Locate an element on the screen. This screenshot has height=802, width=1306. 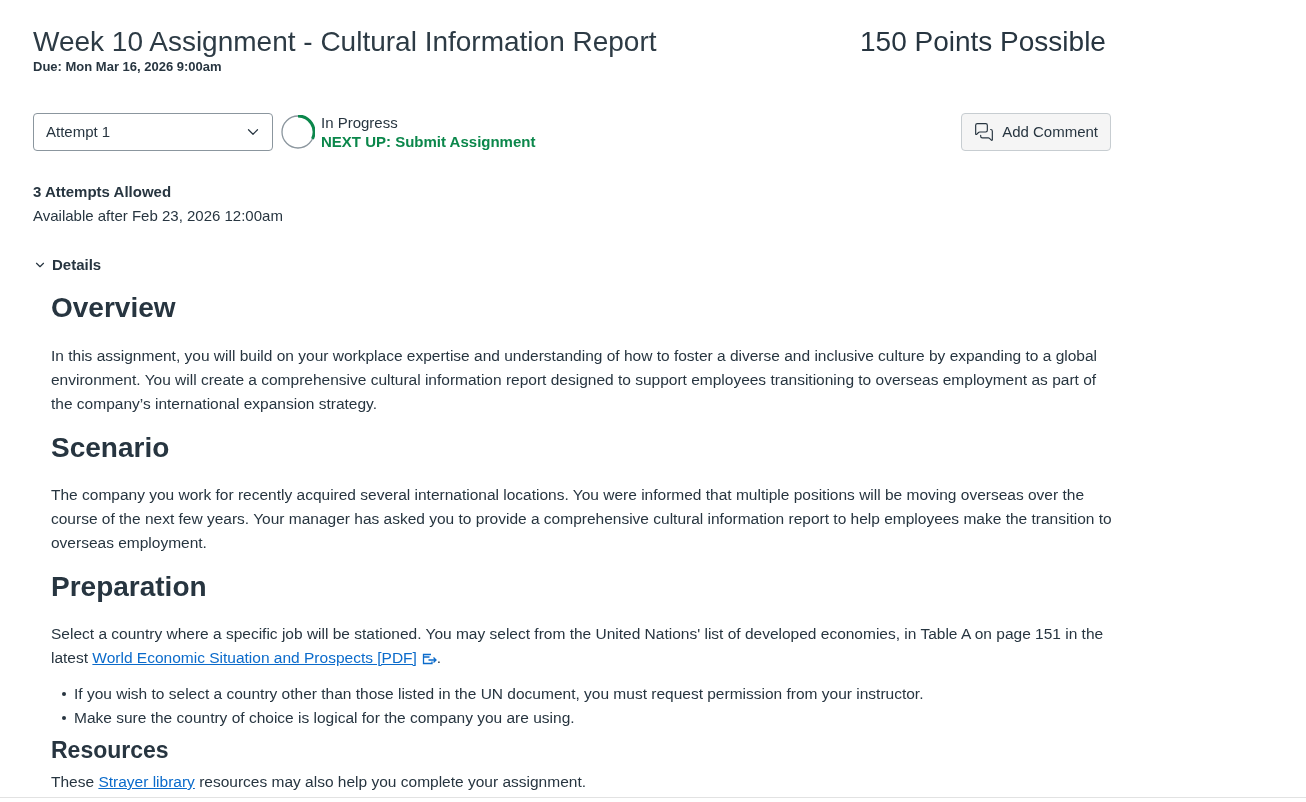
speech-bubbles-icon is located at coordinates (984, 132).